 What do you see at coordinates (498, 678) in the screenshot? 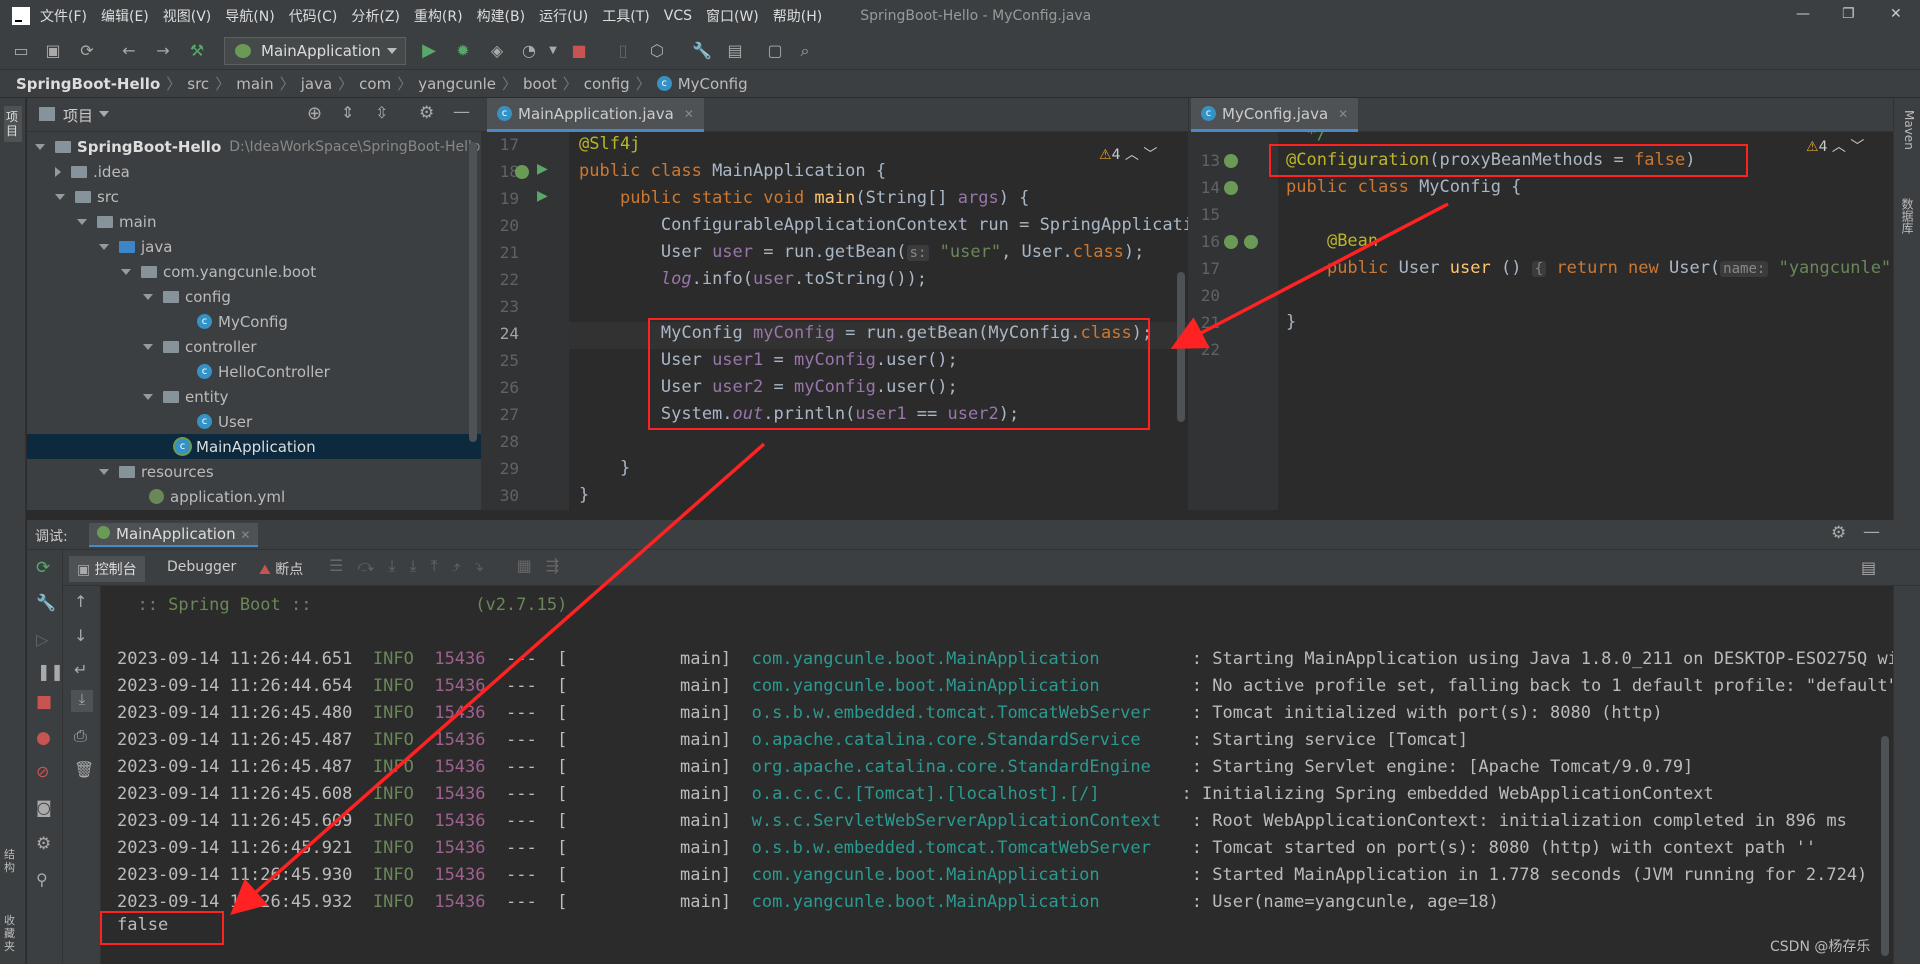
I see `arrow-to-output` at bounding box center [498, 678].